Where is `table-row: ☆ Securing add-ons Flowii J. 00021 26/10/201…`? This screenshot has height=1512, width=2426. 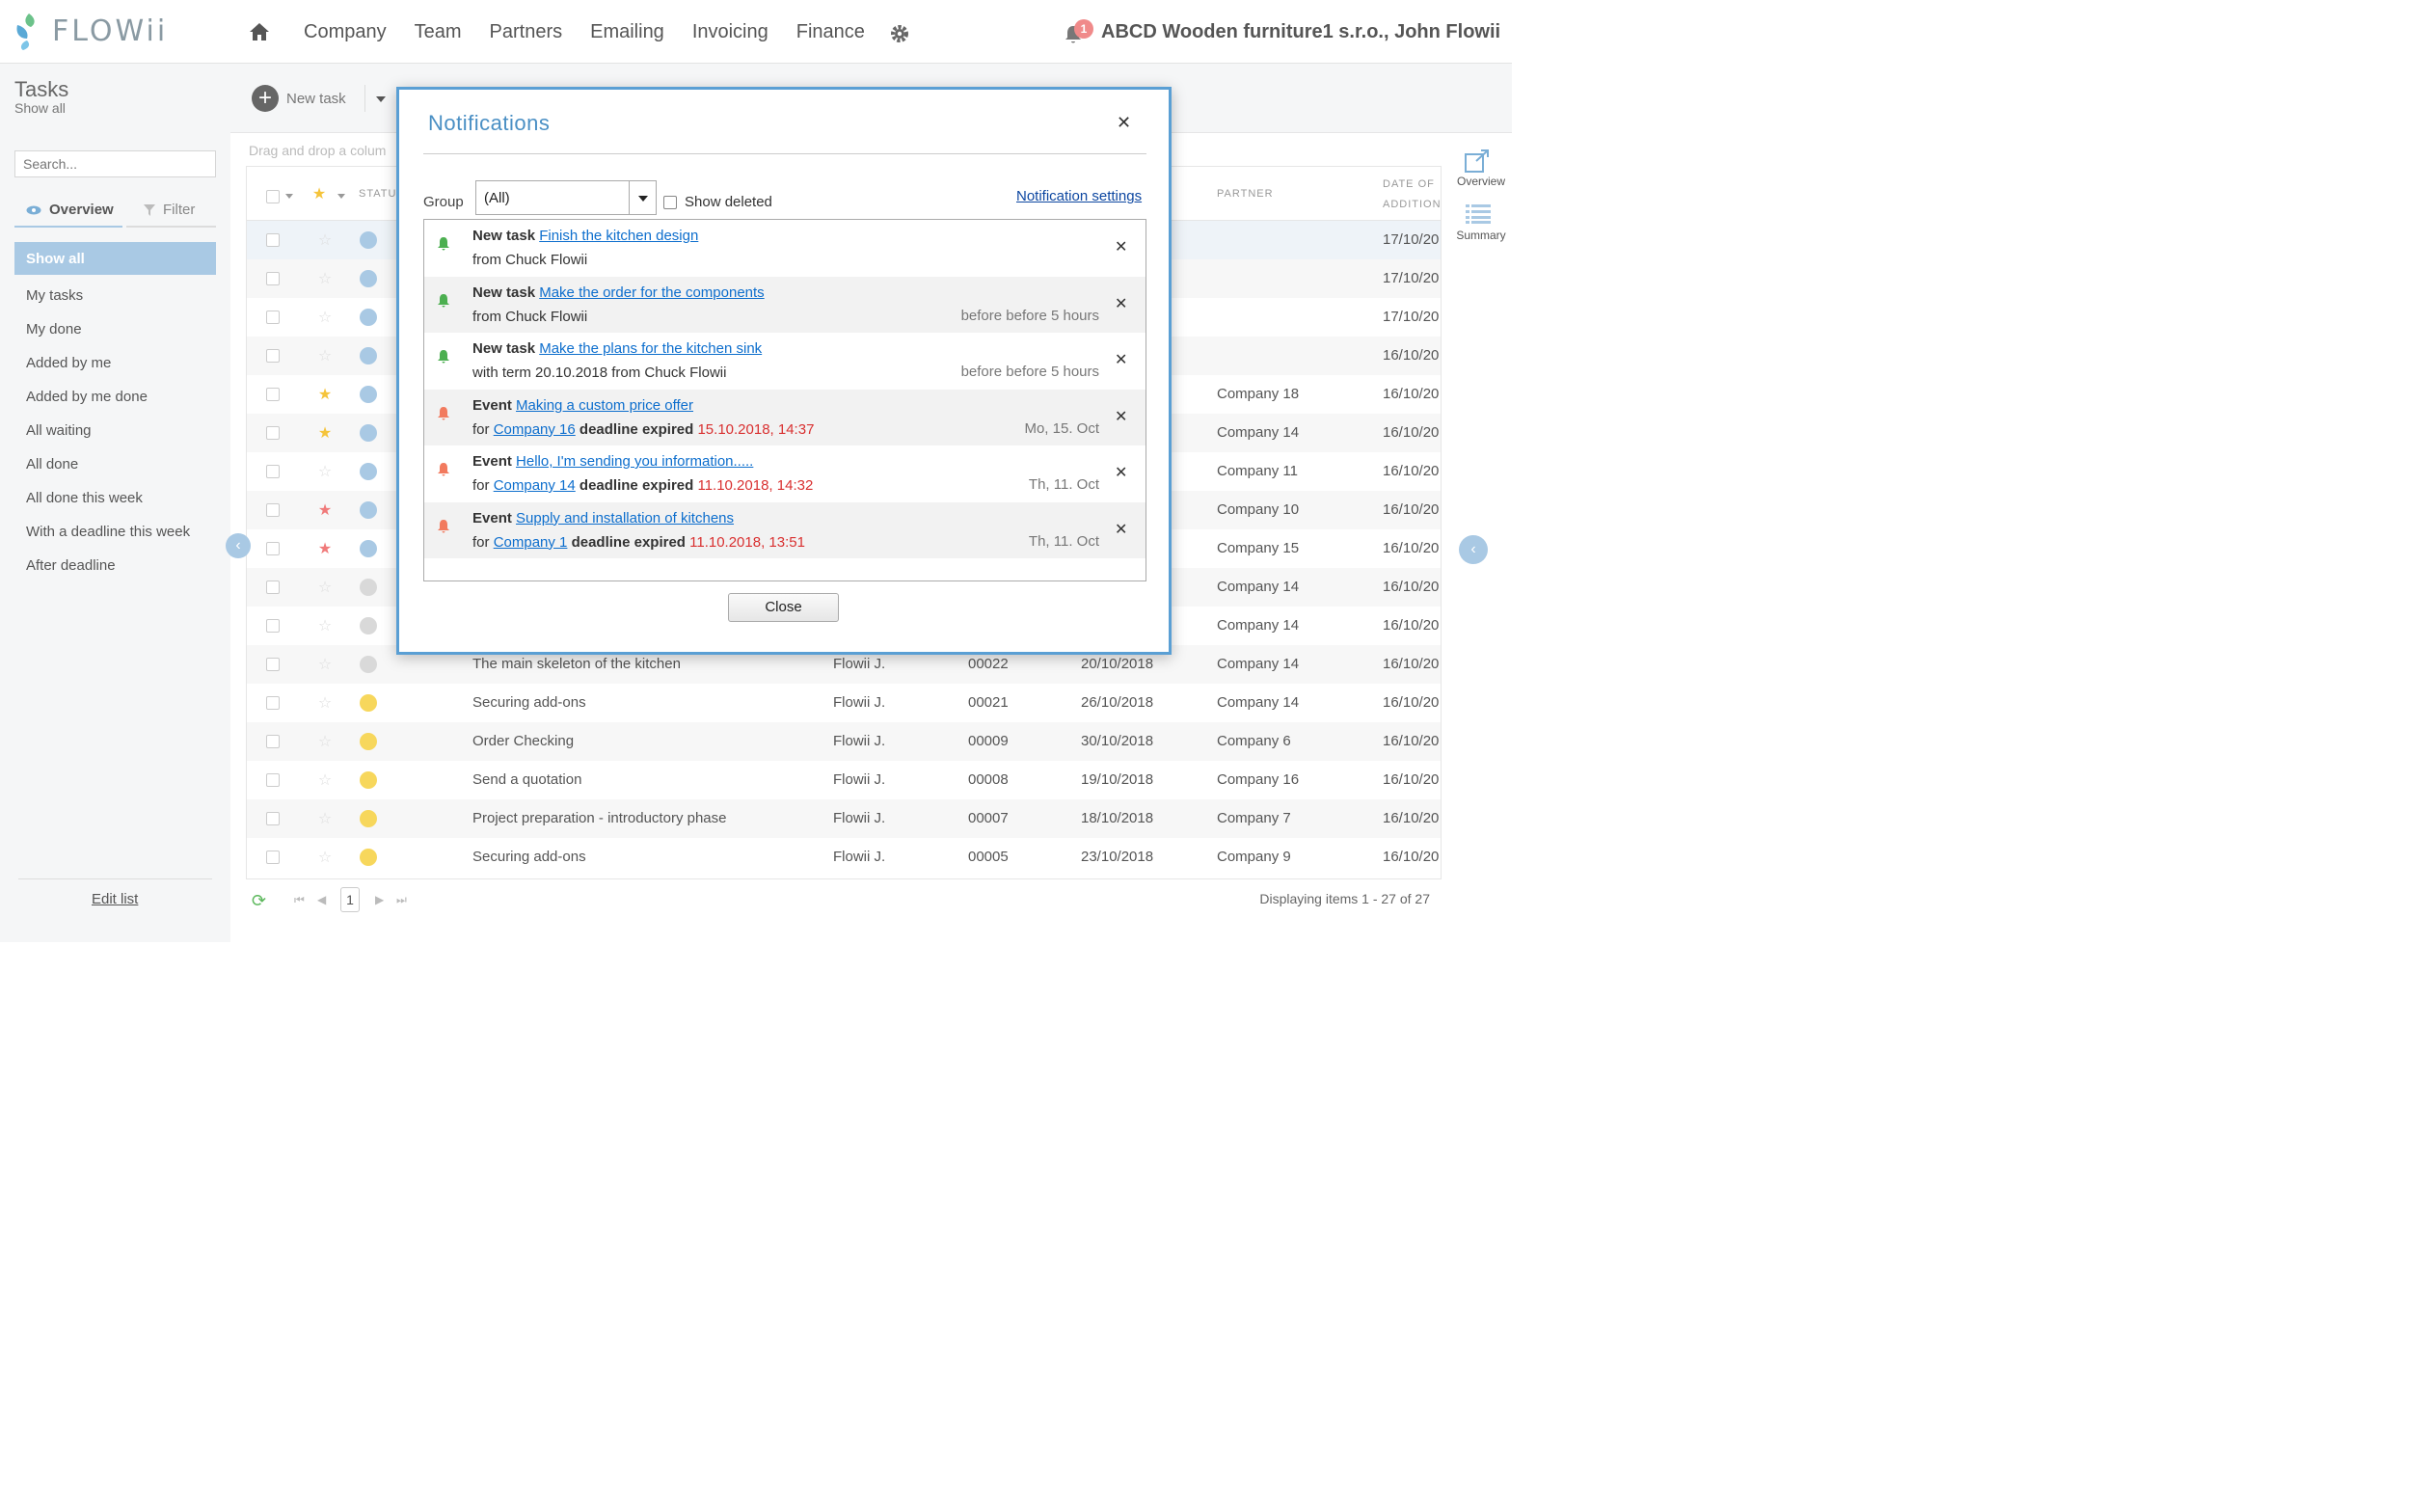 table-row: ☆ Securing add-ons Flowii J. 00021 26/10/201… is located at coordinates (844, 703).